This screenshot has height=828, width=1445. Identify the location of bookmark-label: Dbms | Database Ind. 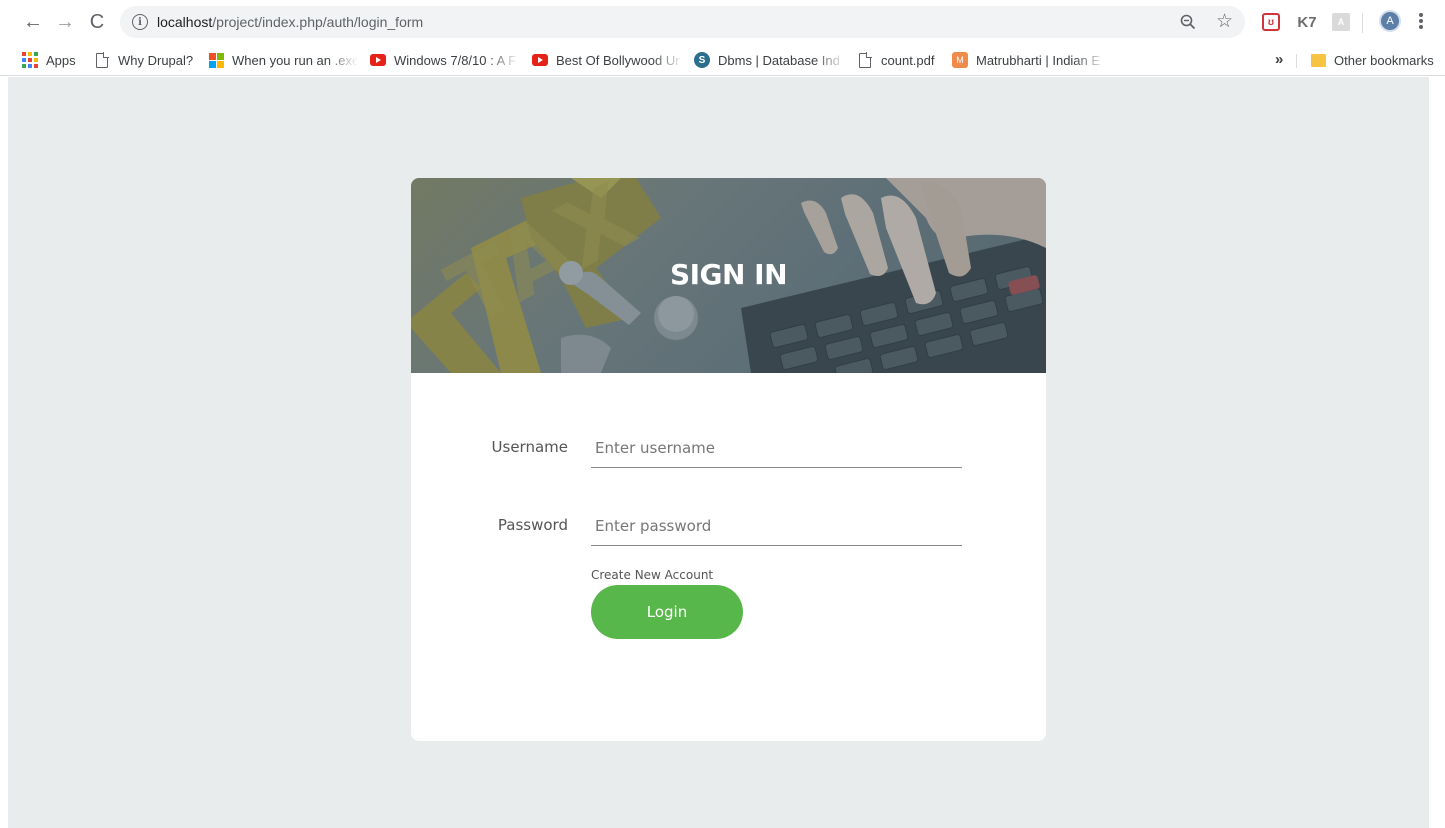
(779, 60).